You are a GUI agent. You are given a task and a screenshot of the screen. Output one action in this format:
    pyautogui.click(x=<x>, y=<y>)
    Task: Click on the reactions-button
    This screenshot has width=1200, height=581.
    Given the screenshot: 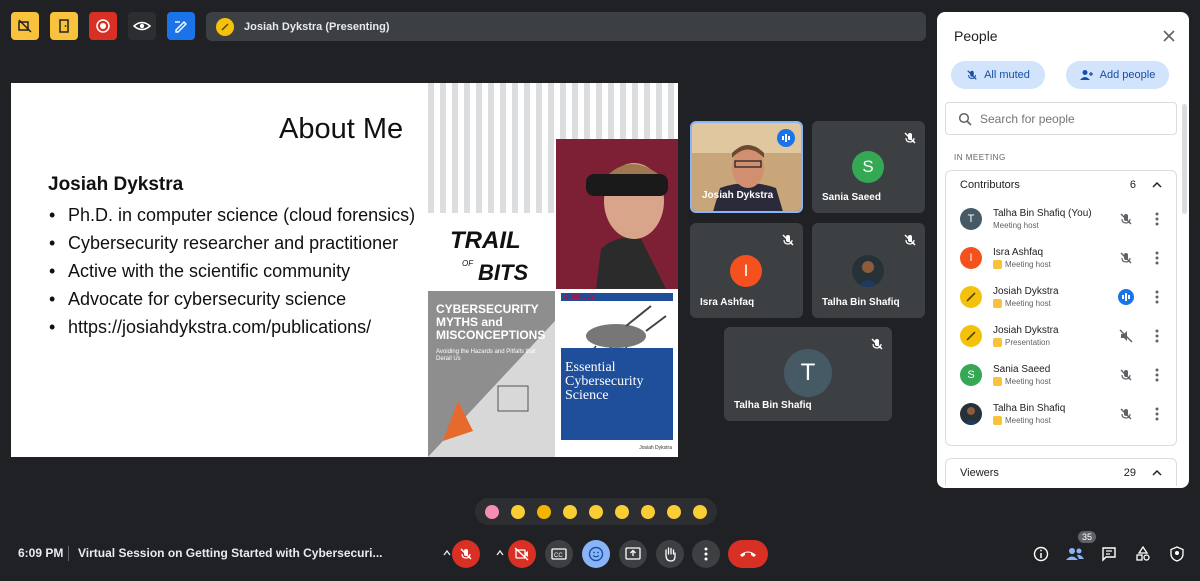 What is the action you would take?
    pyautogui.click(x=596, y=554)
    